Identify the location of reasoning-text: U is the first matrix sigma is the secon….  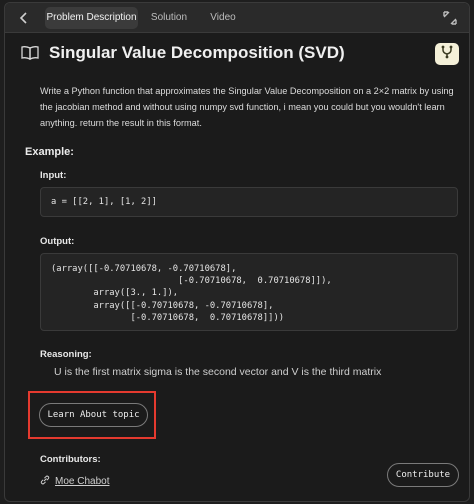
(218, 372).